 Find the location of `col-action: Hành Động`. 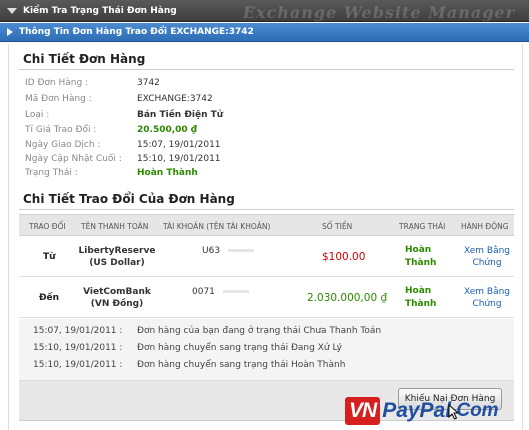

col-action: Hành Động is located at coordinates (485, 226).